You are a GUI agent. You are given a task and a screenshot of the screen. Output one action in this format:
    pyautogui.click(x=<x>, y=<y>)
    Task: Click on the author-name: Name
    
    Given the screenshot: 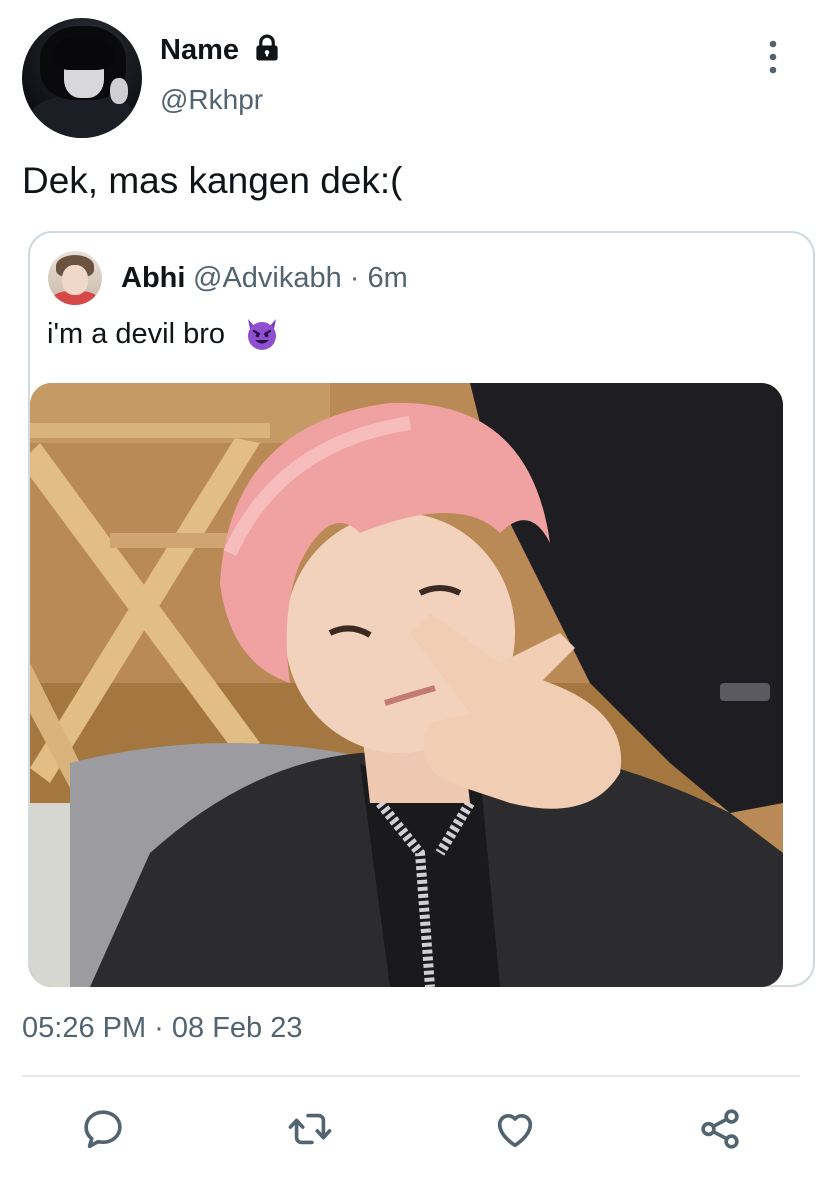 What is the action you would take?
    pyautogui.click(x=199, y=50)
    